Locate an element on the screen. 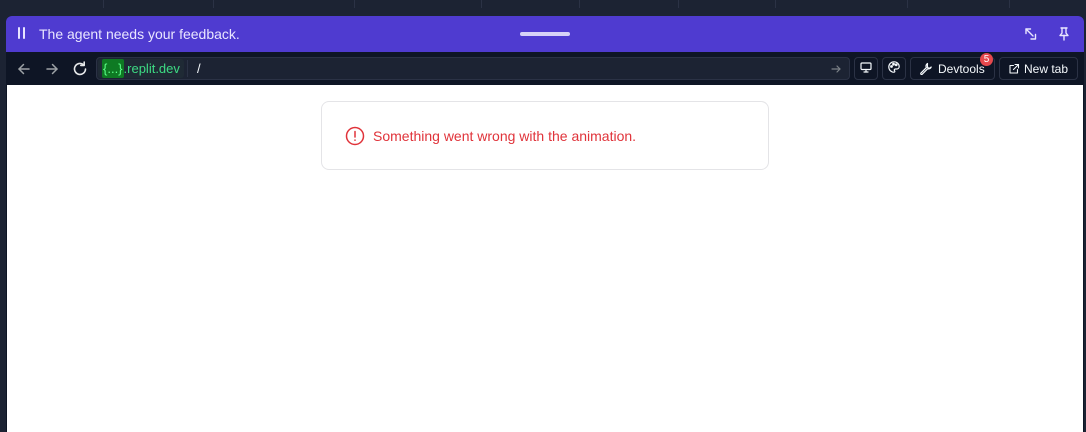 This screenshot has height=432, width=1086. url-divider is located at coordinates (187, 68).